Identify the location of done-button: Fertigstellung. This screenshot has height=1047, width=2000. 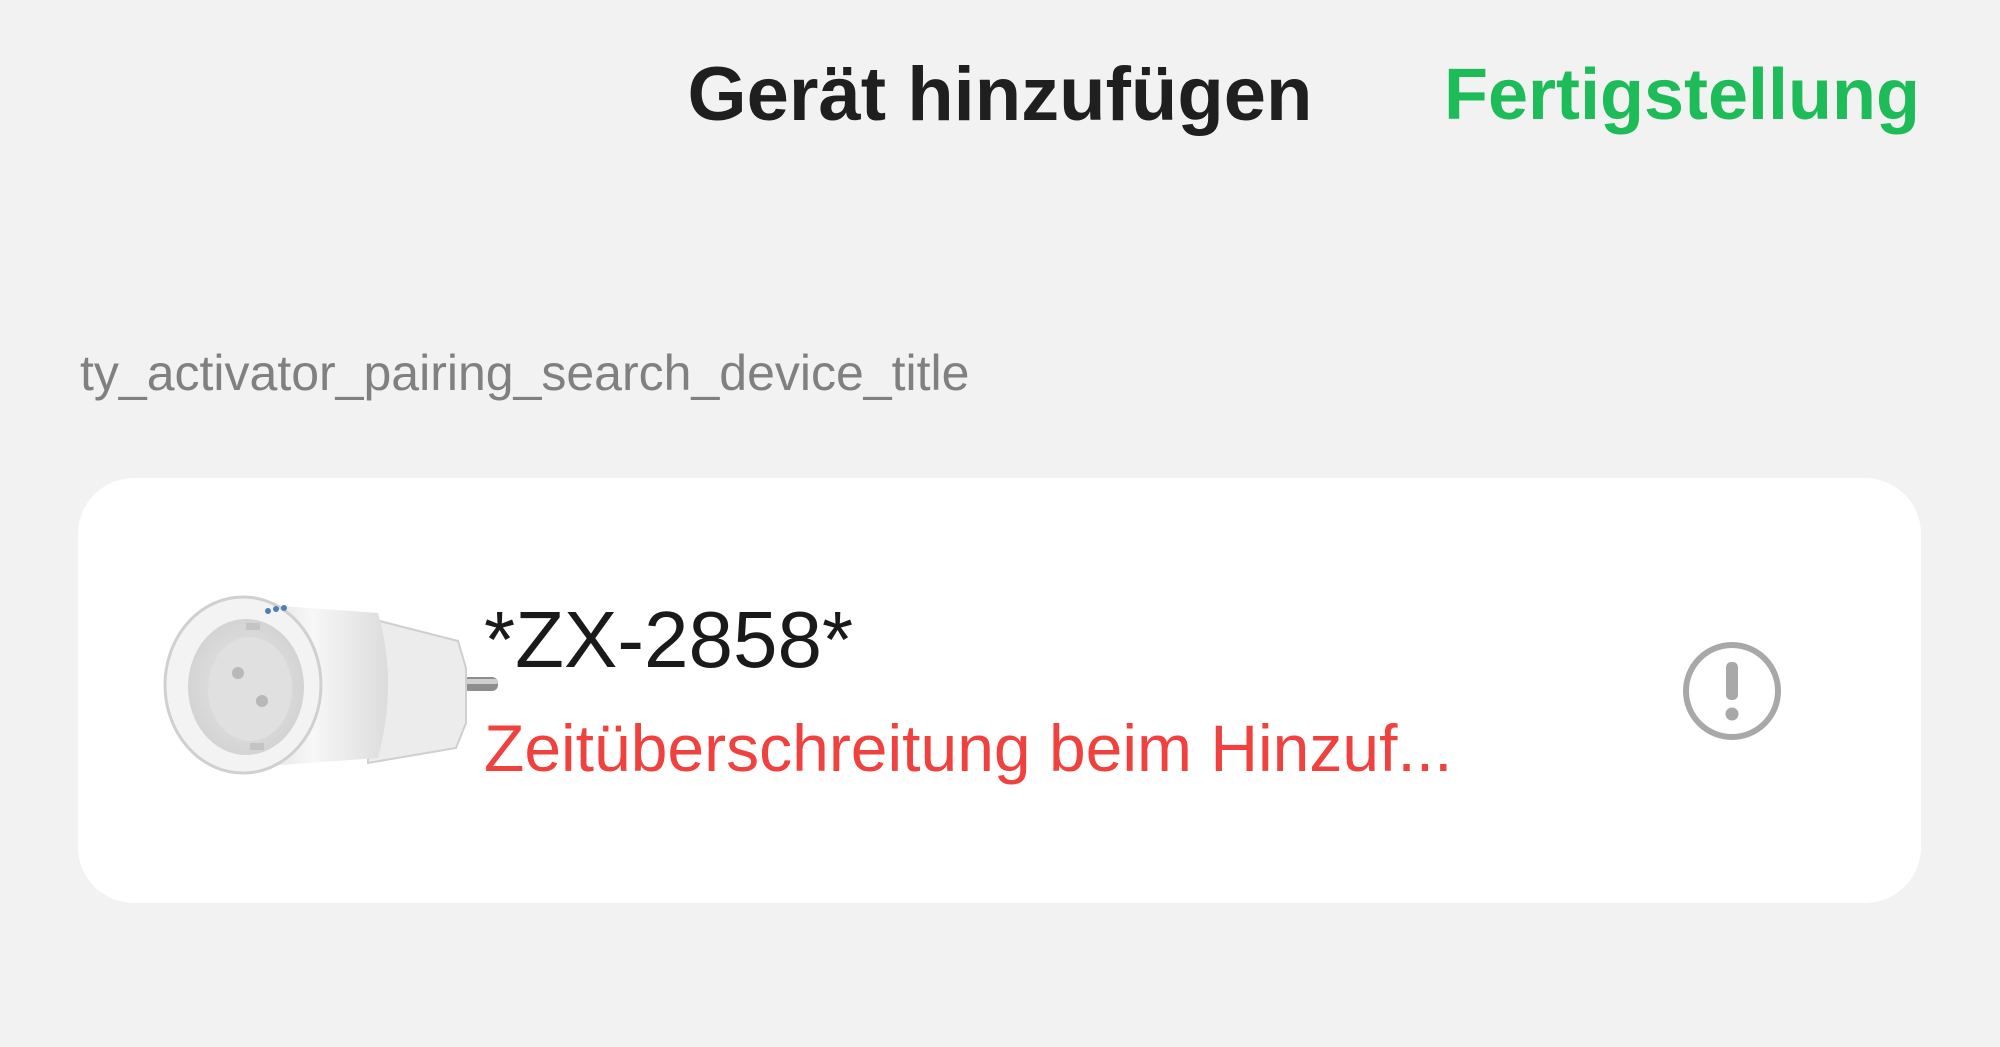
(1682, 95).